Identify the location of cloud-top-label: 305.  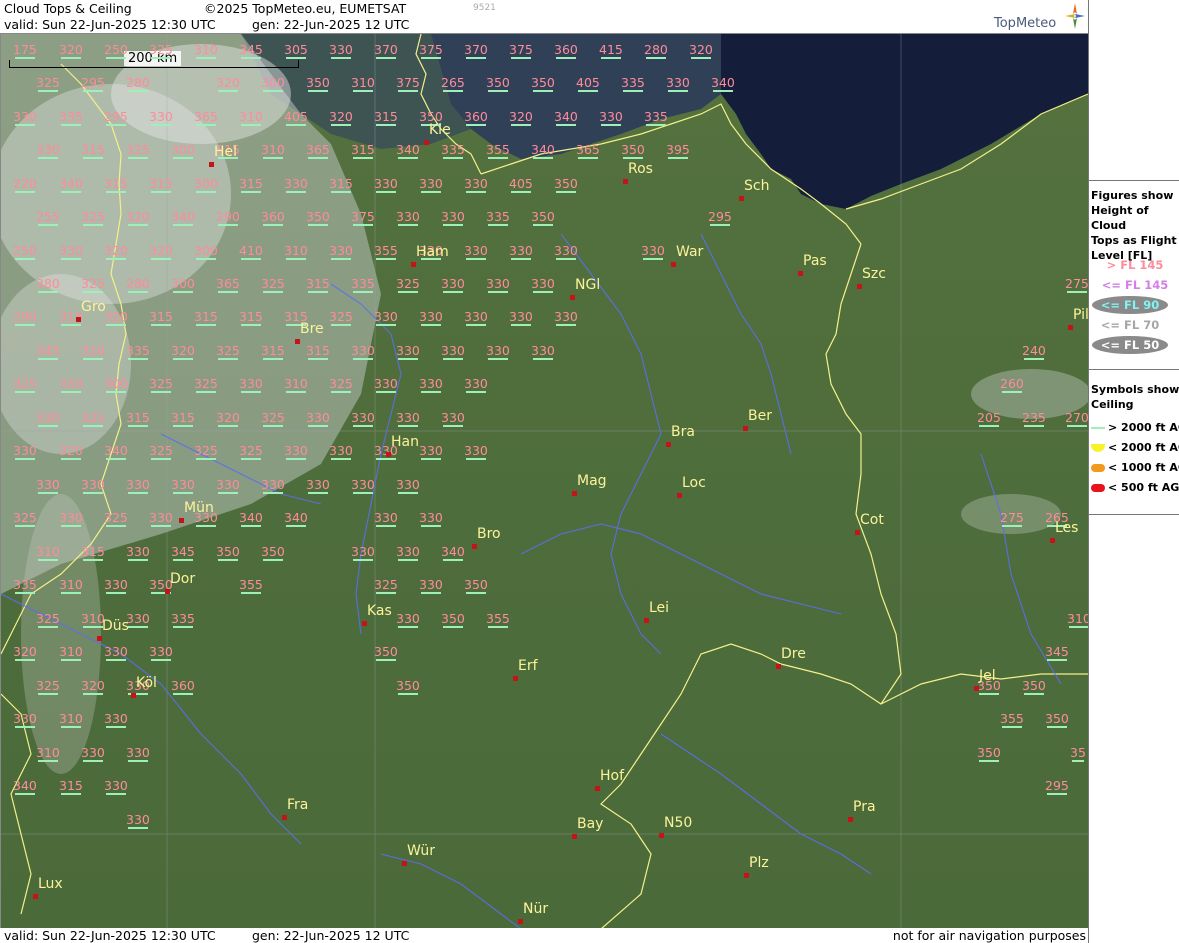
(296, 50).